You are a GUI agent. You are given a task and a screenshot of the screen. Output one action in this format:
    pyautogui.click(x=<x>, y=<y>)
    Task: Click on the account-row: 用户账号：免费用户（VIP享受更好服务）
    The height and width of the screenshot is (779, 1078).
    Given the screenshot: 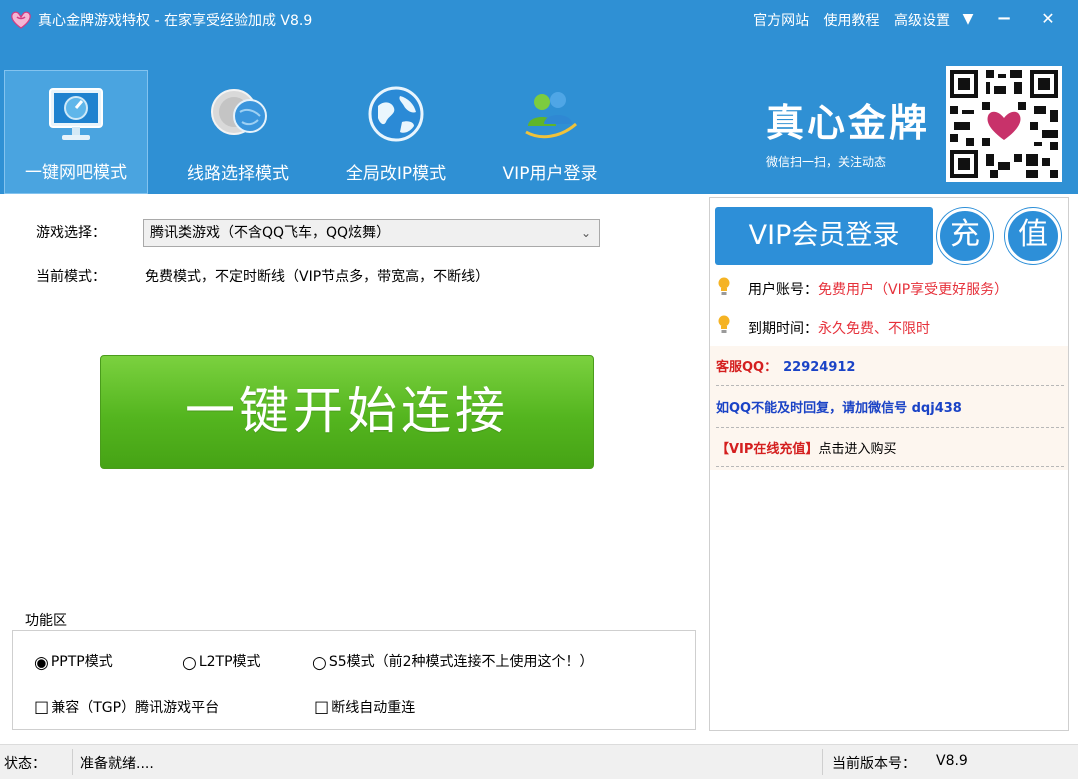 What is the action you would take?
    pyautogui.click(x=878, y=289)
    